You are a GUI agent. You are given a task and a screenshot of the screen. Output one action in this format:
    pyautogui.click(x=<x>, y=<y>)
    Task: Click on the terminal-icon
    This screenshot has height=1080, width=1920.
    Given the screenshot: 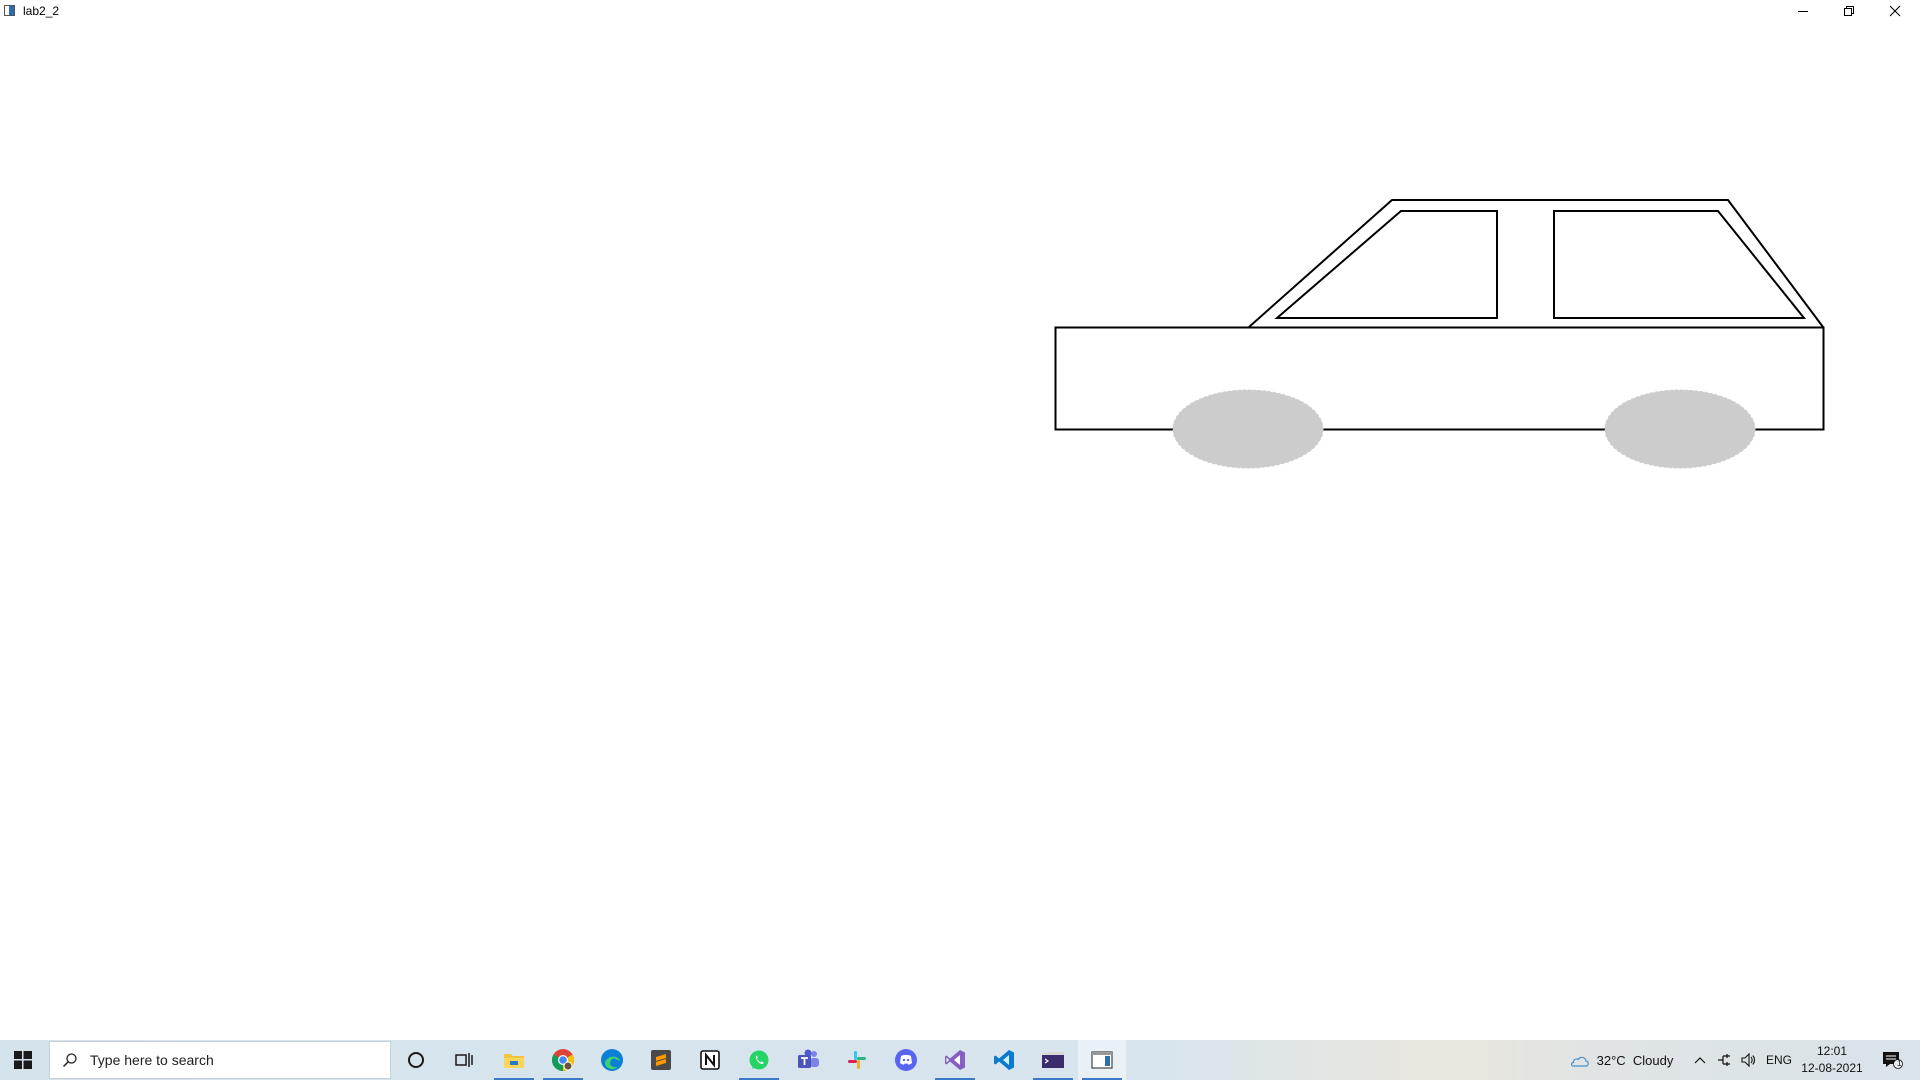 What is the action you would take?
    pyautogui.click(x=1053, y=1060)
    